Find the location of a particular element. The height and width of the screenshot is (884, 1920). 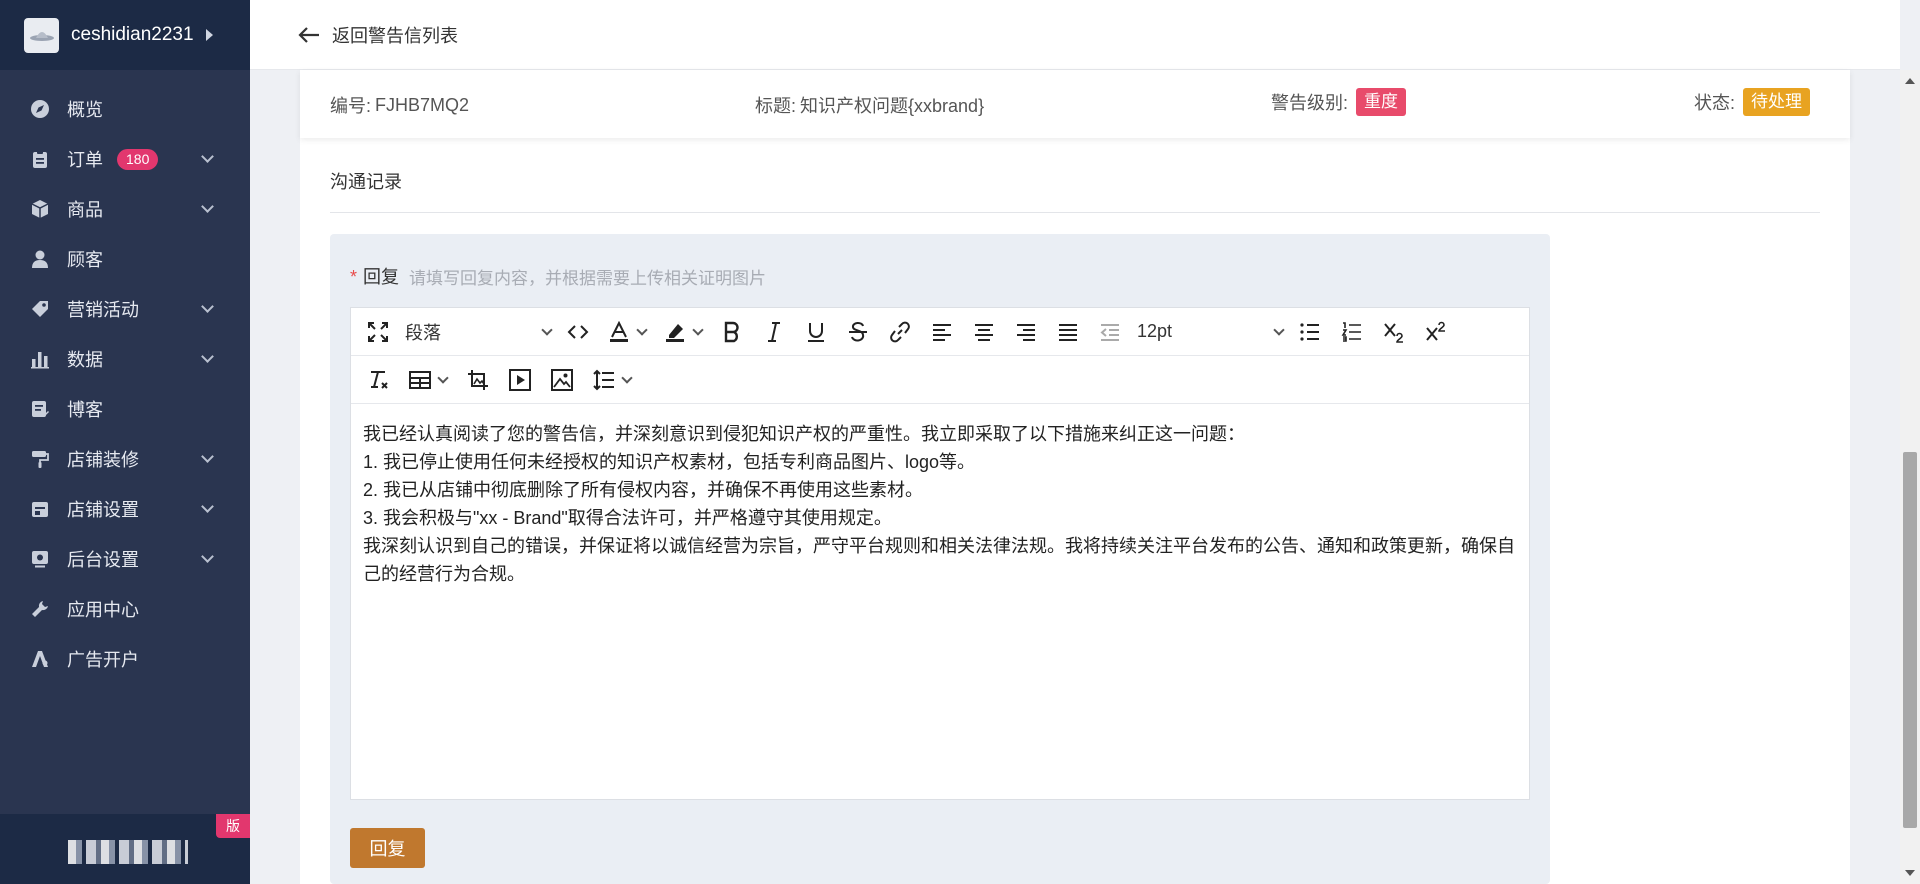

code-field: 编号: FJHB7MQ2 is located at coordinates (399, 105).